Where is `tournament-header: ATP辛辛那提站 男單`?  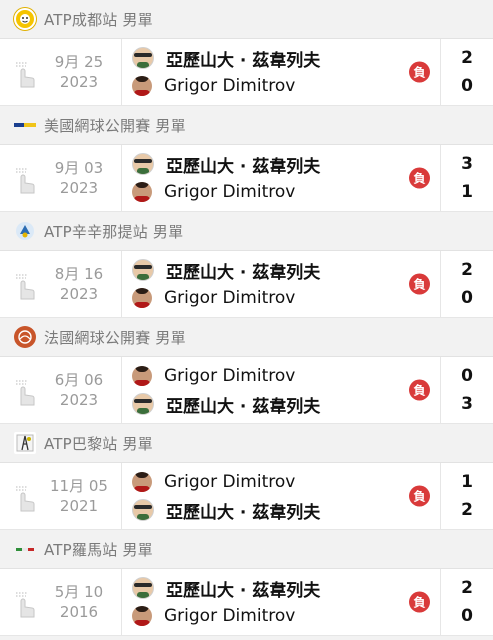
tournament-header: ATP辛辛那提站 男單 is located at coordinates (246, 231).